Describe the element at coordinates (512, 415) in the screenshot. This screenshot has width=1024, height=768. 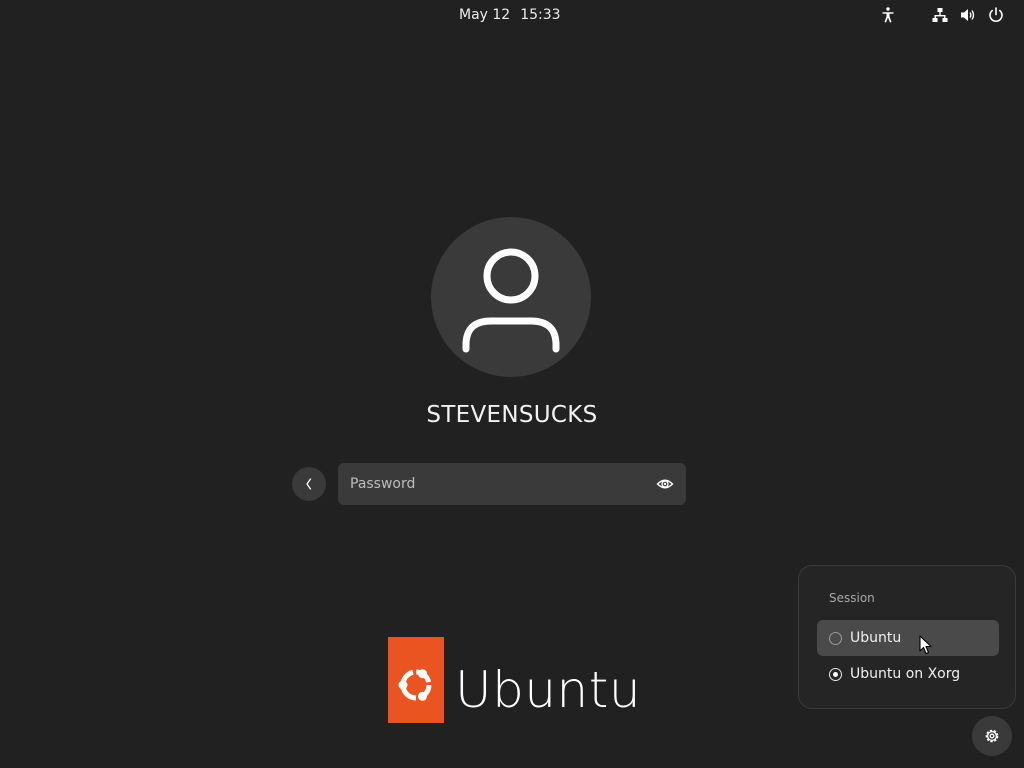
I see `username-label: STEVENSUCKS` at that location.